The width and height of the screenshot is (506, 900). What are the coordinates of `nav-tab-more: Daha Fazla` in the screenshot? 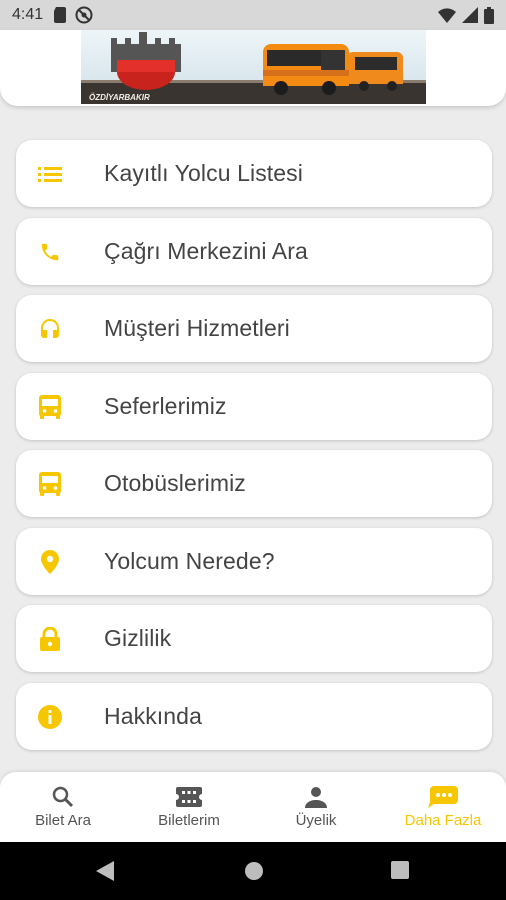 It's located at (443, 807).